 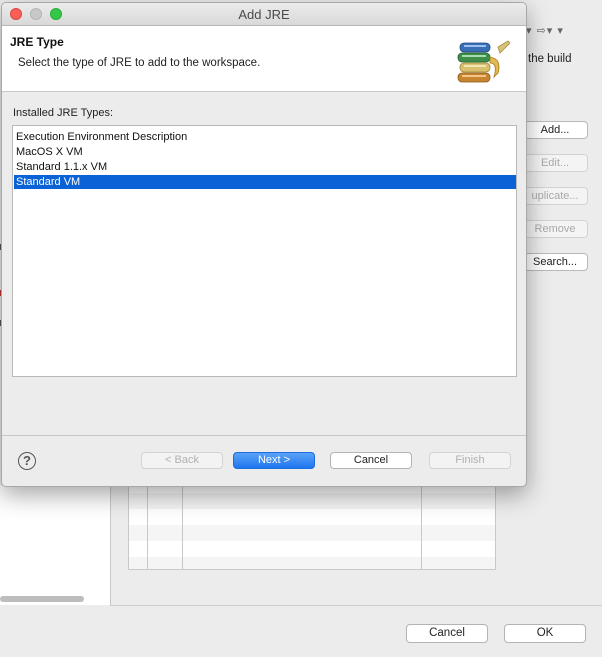 I want to click on list-item-standard-1-1-vm: Standard 1.1.x VM, so click(x=265, y=167).